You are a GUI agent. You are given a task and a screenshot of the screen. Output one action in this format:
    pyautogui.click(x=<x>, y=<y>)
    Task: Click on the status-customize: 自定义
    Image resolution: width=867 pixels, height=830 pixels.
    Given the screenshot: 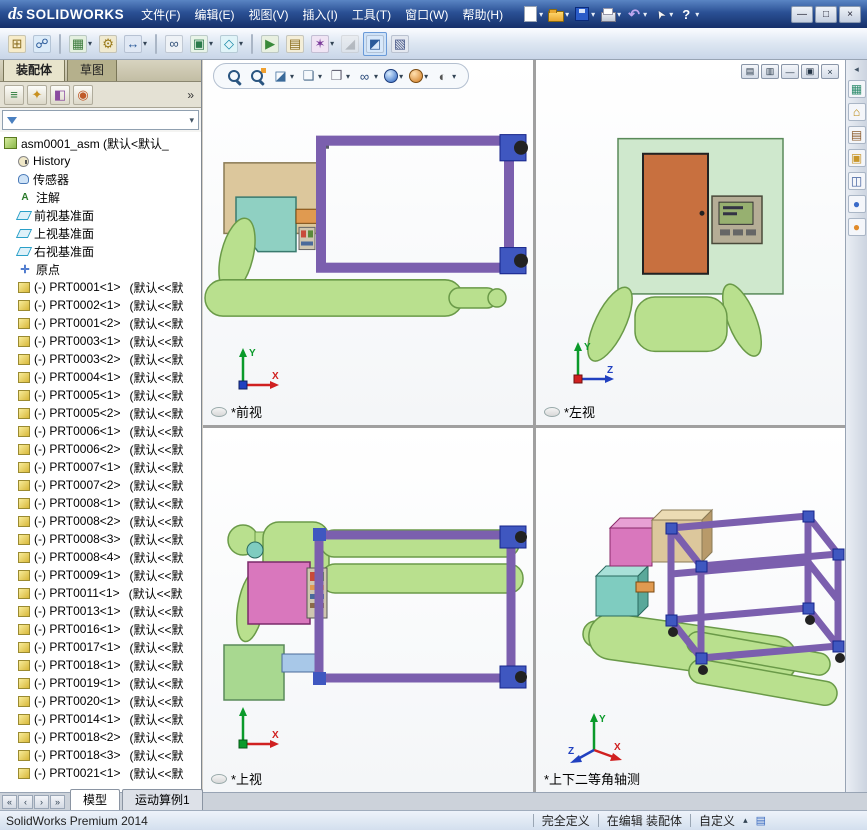 What is the action you would take?
    pyautogui.click(x=717, y=820)
    